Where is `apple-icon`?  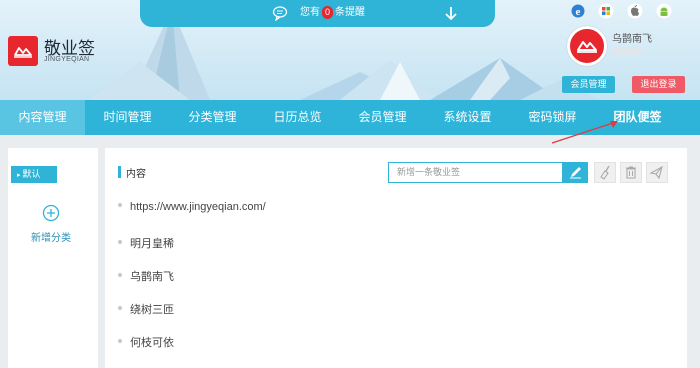
apple-icon is located at coordinates (635, 11).